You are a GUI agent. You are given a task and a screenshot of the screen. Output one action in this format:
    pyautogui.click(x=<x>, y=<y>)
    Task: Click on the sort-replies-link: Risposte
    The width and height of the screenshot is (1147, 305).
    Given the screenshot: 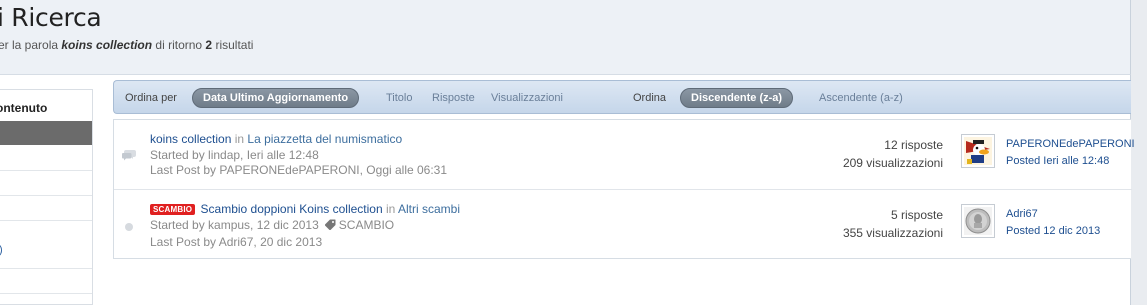 What is the action you would take?
    pyautogui.click(x=453, y=98)
    